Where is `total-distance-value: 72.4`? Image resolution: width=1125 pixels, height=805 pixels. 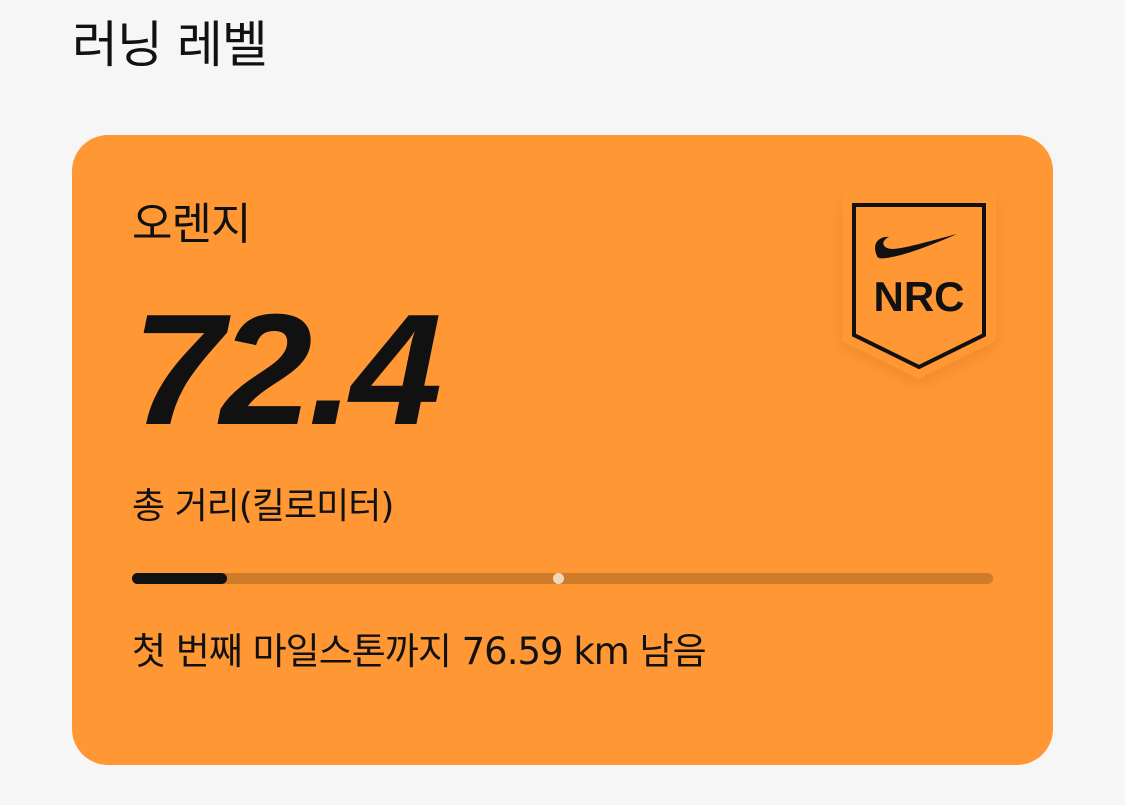
total-distance-value: 72.4 is located at coordinates (287, 370).